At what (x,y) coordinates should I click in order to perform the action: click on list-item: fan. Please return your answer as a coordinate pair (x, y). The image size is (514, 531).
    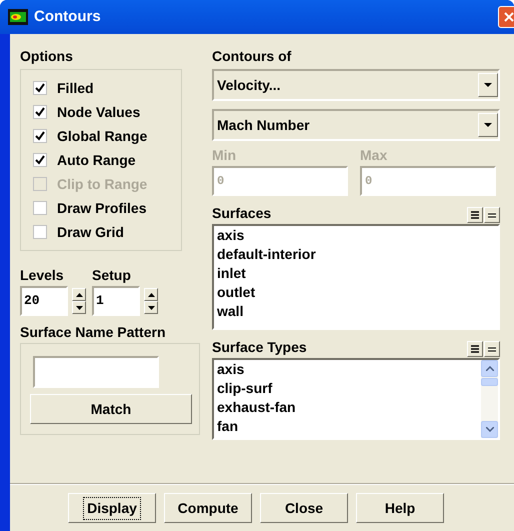
    Looking at the image, I should click on (349, 426).